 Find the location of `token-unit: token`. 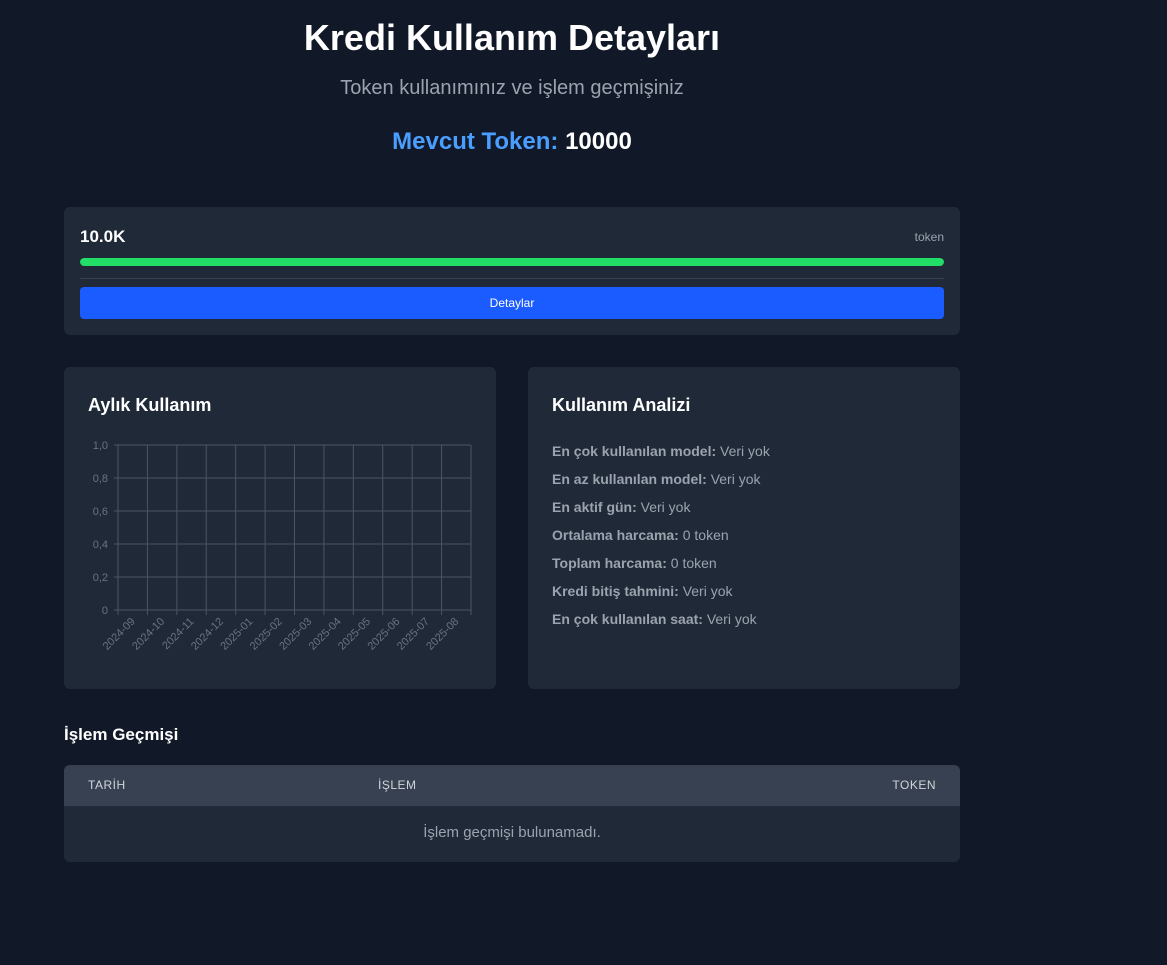

token-unit: token is located at coordinates (929, 237).